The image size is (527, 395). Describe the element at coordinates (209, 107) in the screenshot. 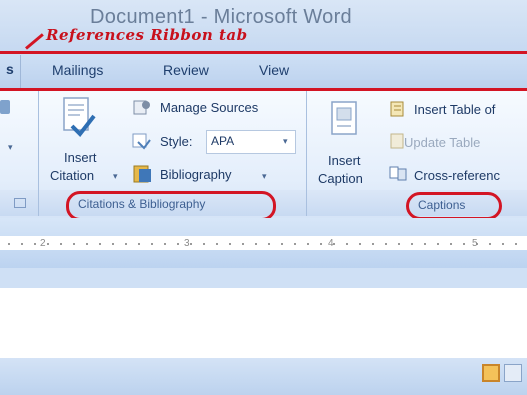

I see `manage-sources-button: Manage Sources` at that location.